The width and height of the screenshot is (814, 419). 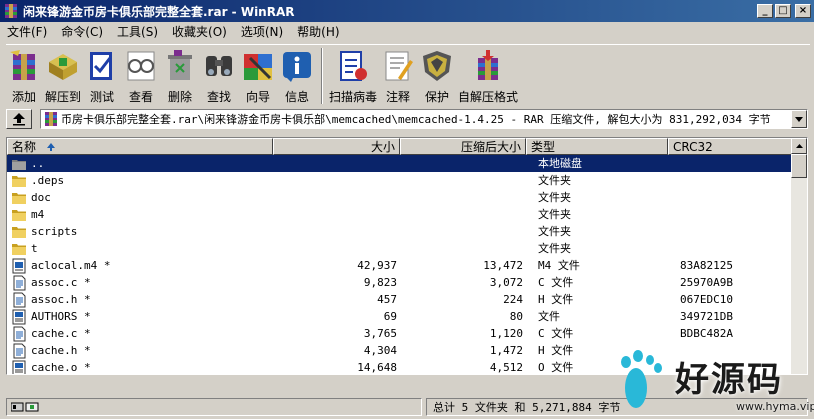 What do you see at coordinates (140, 283) in the screenshot?
I see `file-name-cell: assoc.c *` at bounding box center [140, 283].